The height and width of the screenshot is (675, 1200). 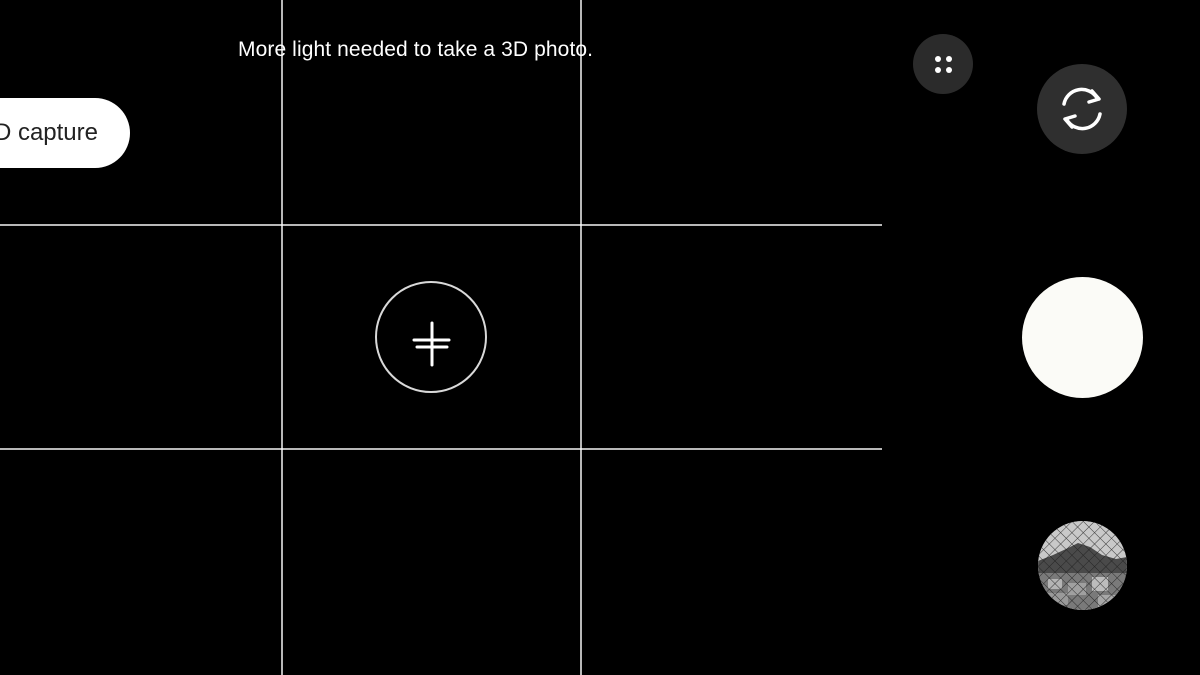 What do you see at coordinates (49, 132) in the screenshot?
I see `mode-pill-label: 3D capture` at bounding box center [49, 132].